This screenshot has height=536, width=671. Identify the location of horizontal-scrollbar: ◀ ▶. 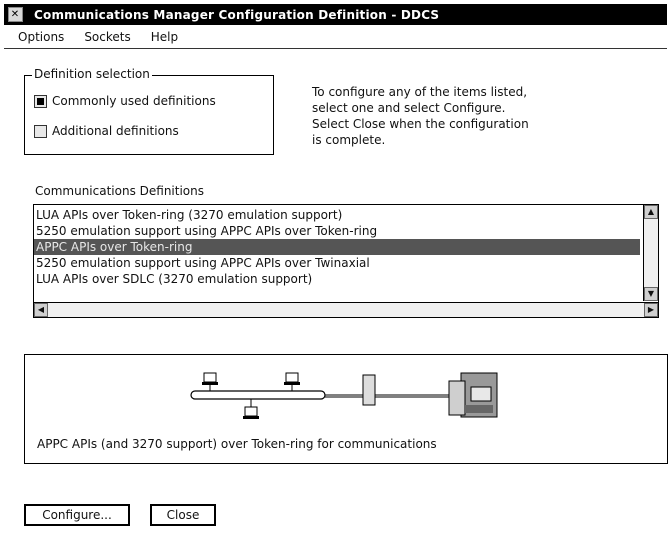
(346, 309).